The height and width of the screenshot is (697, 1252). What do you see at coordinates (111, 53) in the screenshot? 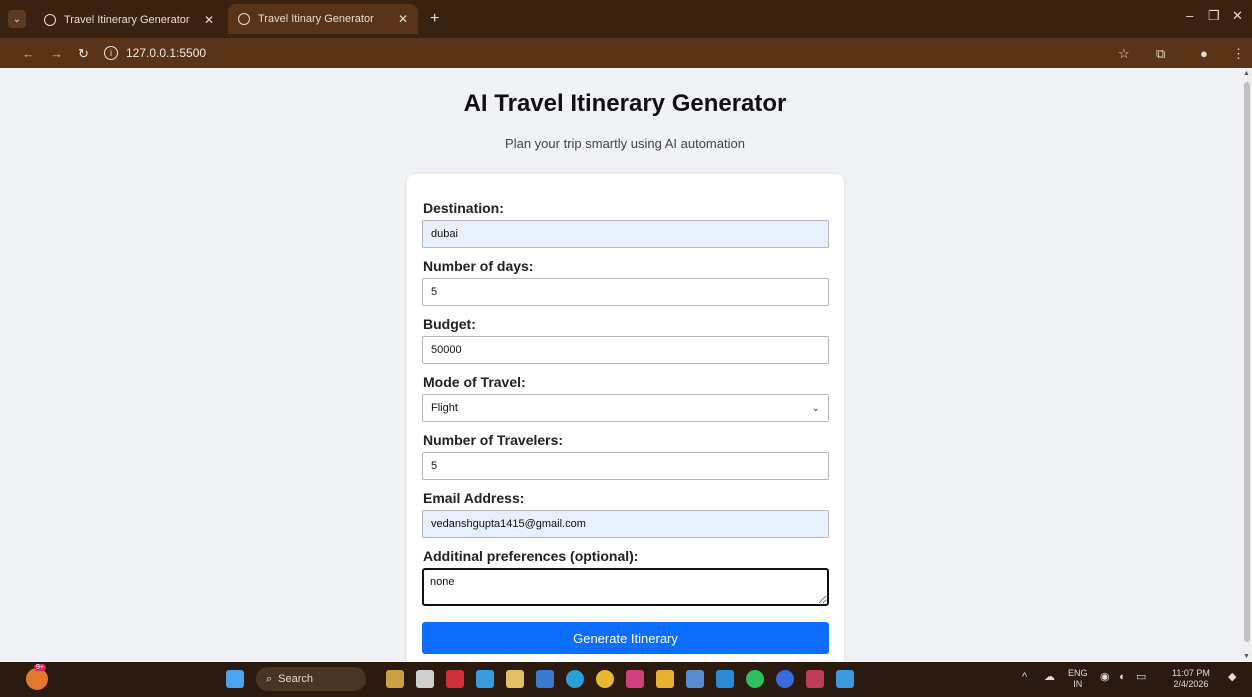
I see `site-info-icon: i` at bounding box center [111, 53].